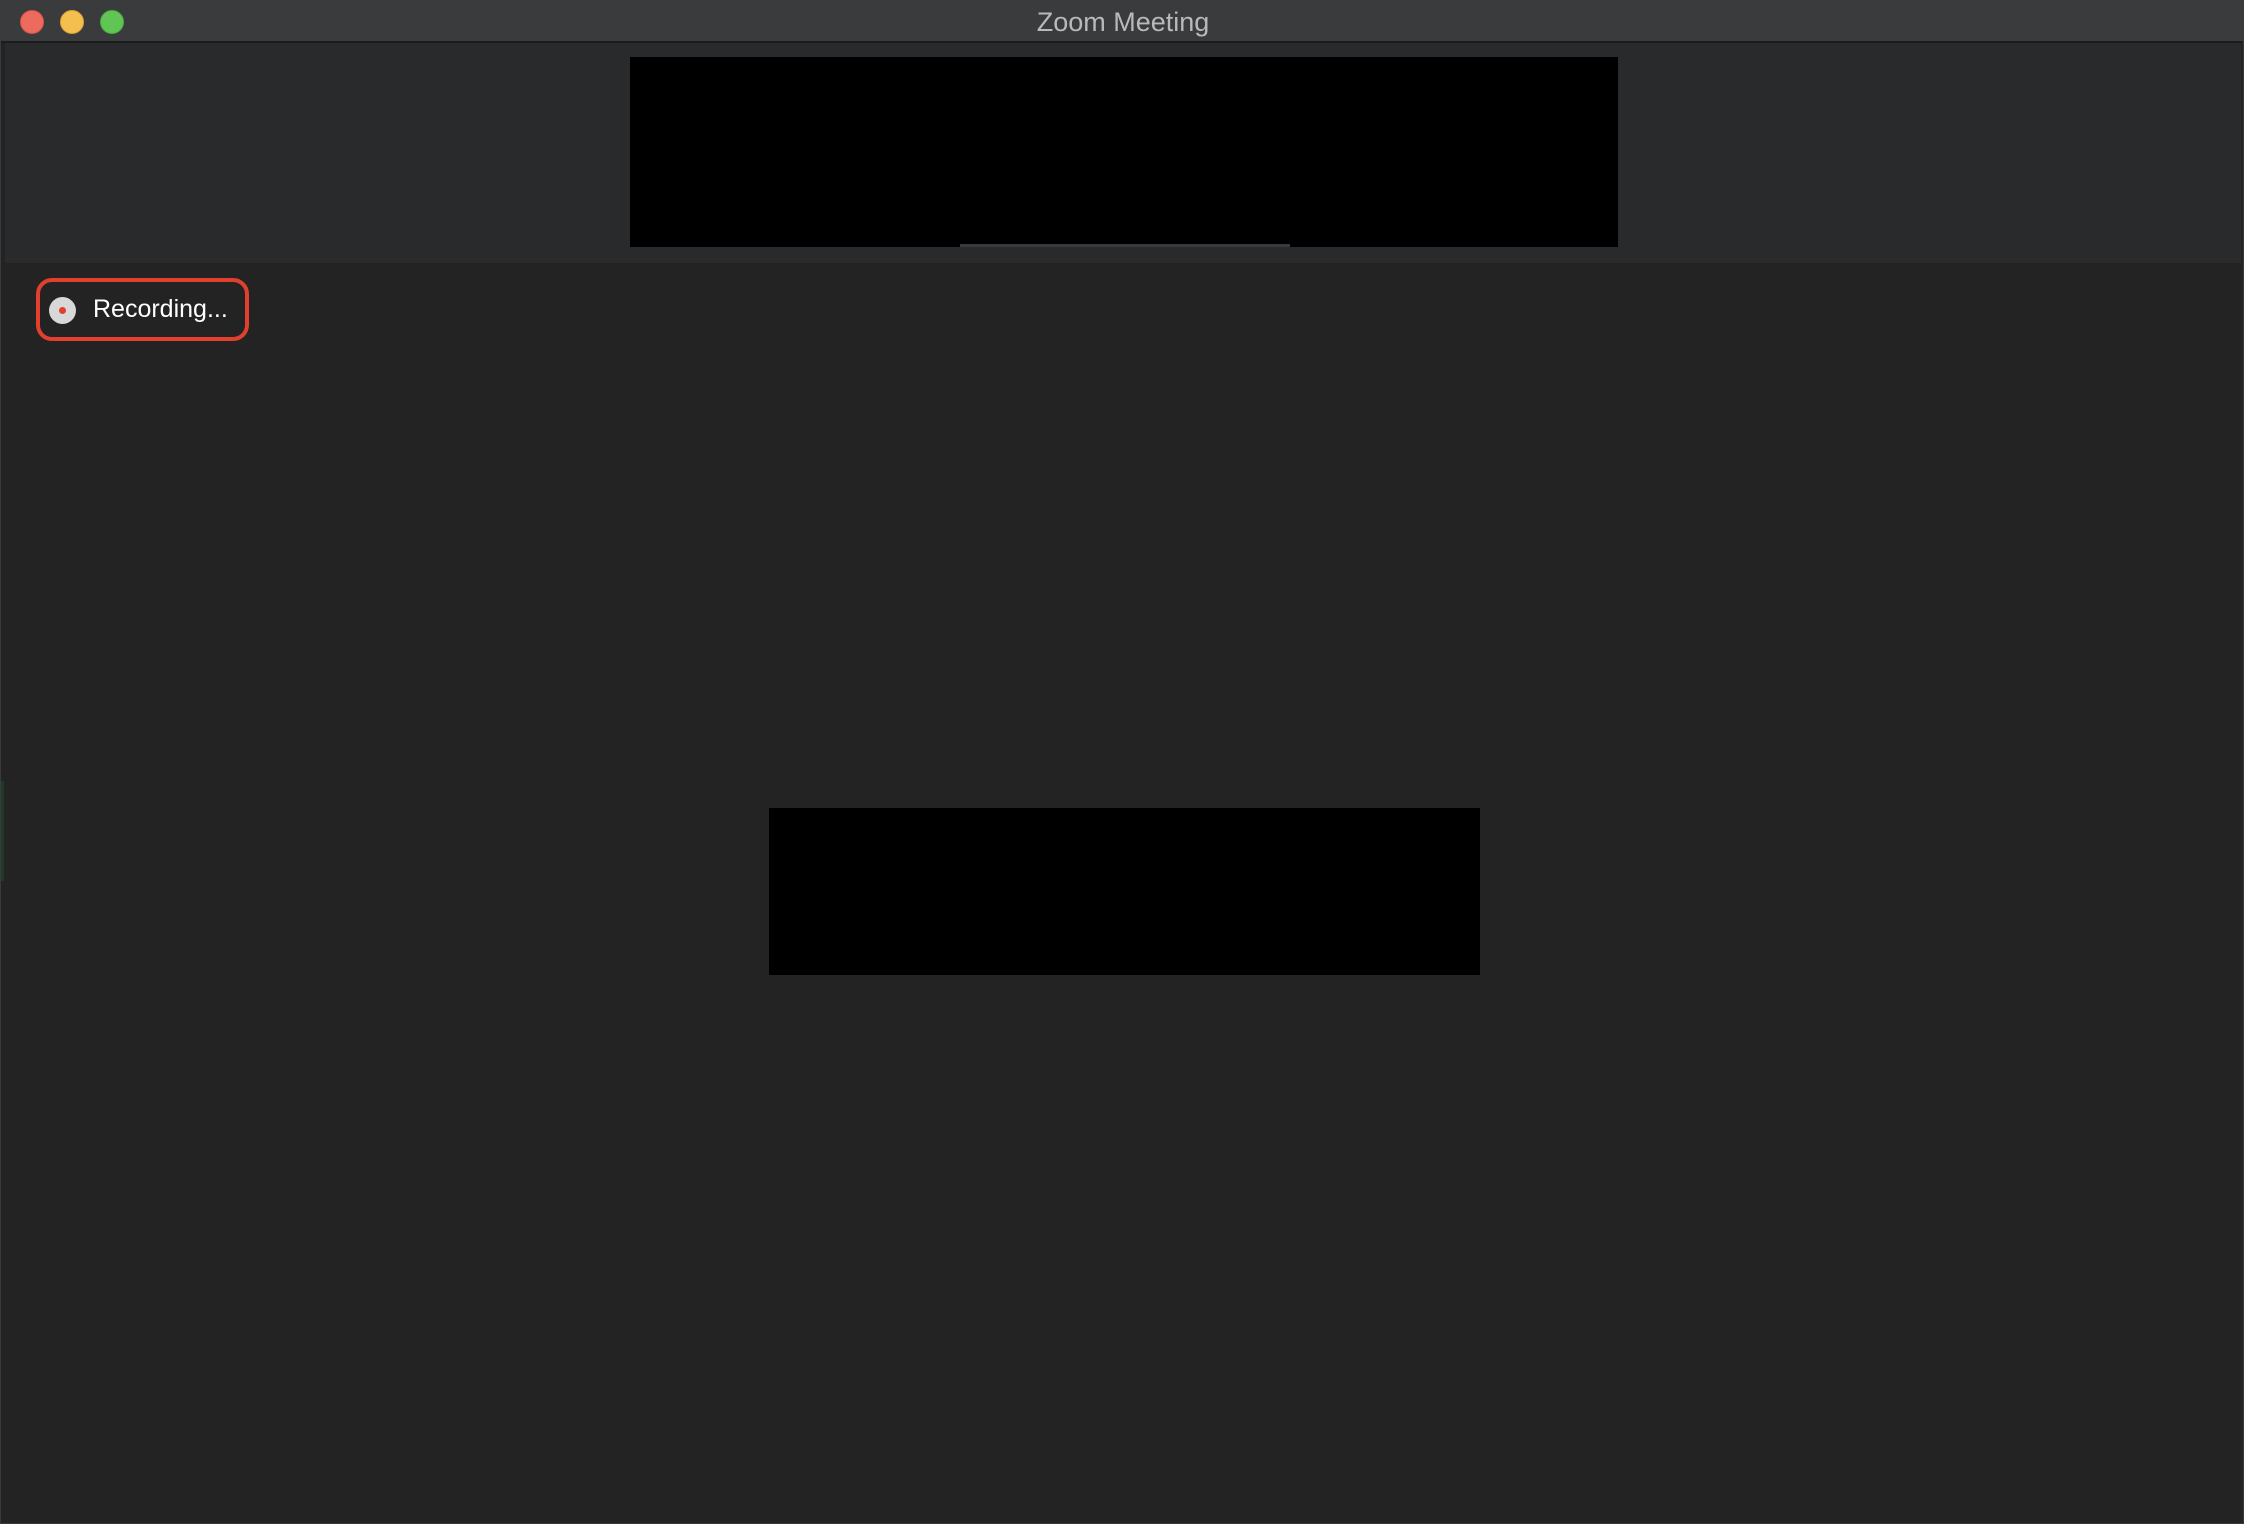 Image resolution: width=2244 pixels, height=1524 pixels. I want to click on left-edge-accent, so click(2, 831).